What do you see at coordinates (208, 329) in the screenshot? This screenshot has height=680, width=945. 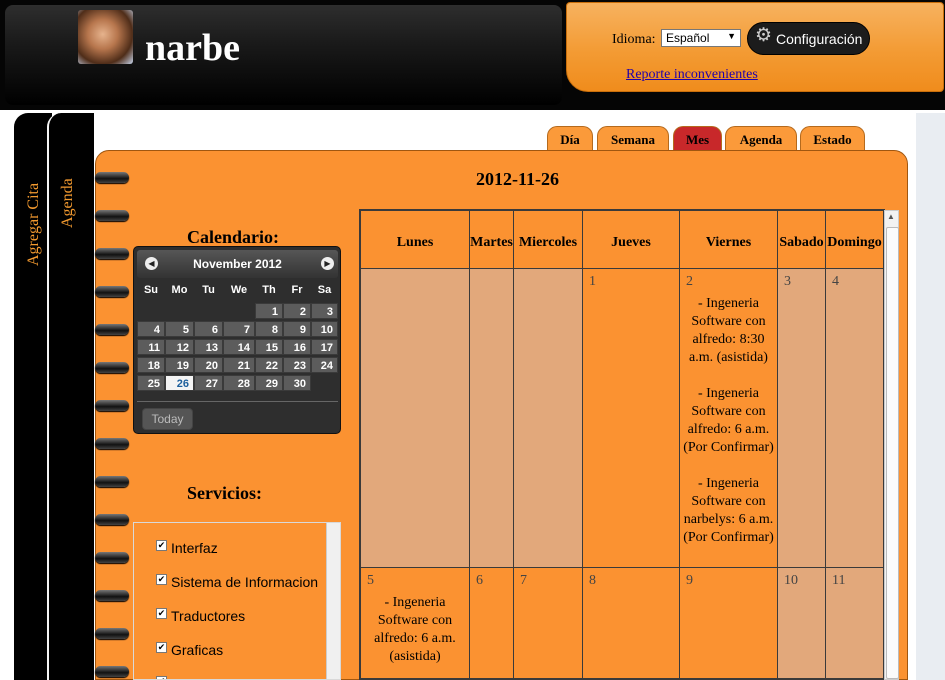 I see `mini-calendar-day: 6` at bounding box center [208, 329].